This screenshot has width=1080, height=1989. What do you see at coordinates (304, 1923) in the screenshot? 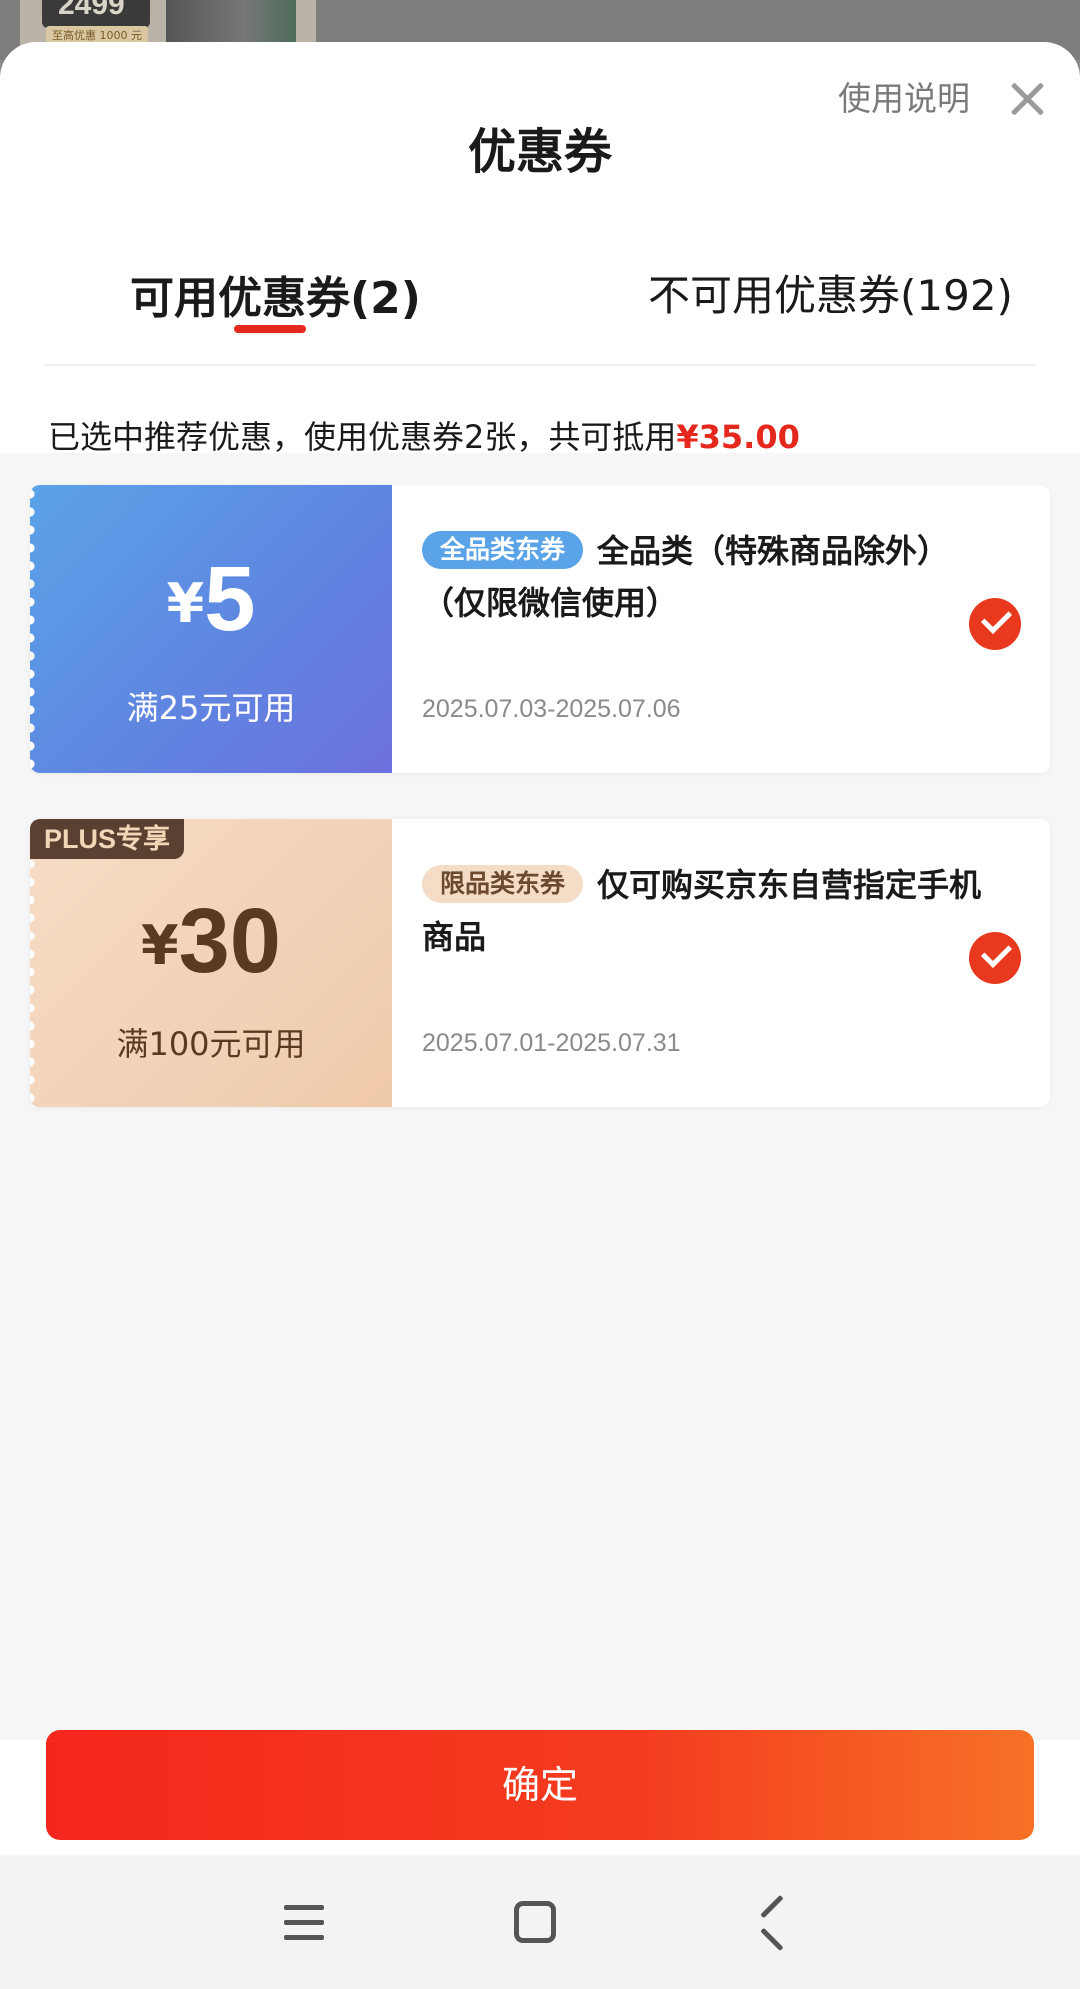
I see `menu-icon` at bounding box center [304, 1923].